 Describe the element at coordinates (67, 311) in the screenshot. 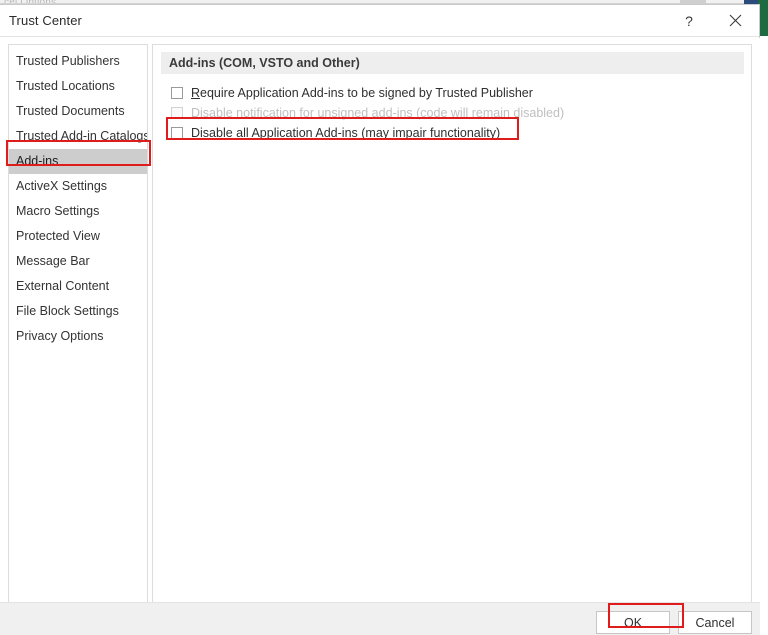

I see `sidebar-item-label: File Block Settings` at that location.